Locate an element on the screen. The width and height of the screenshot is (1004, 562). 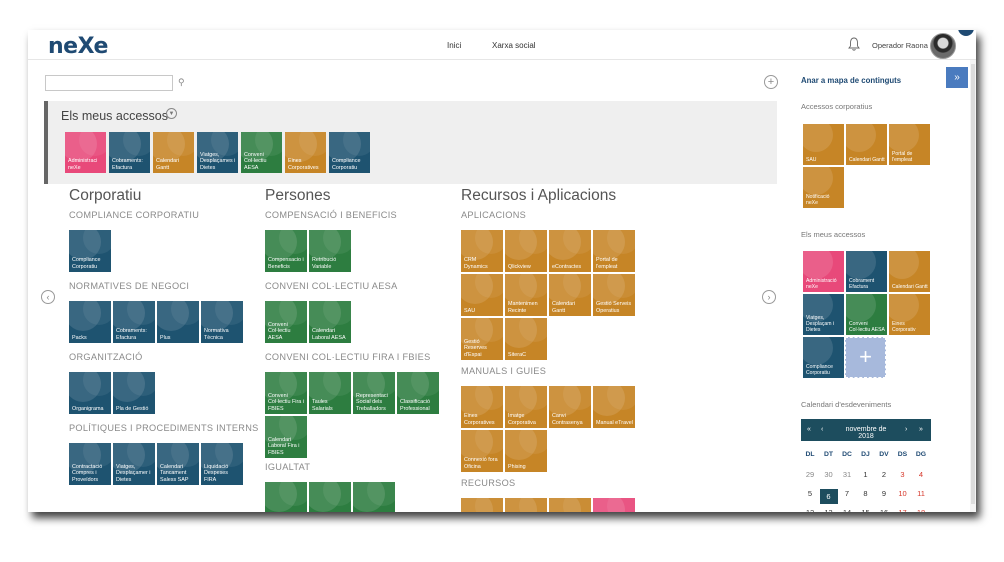
content-tile: Pla de Gestió is located at coordinates (134, 393).